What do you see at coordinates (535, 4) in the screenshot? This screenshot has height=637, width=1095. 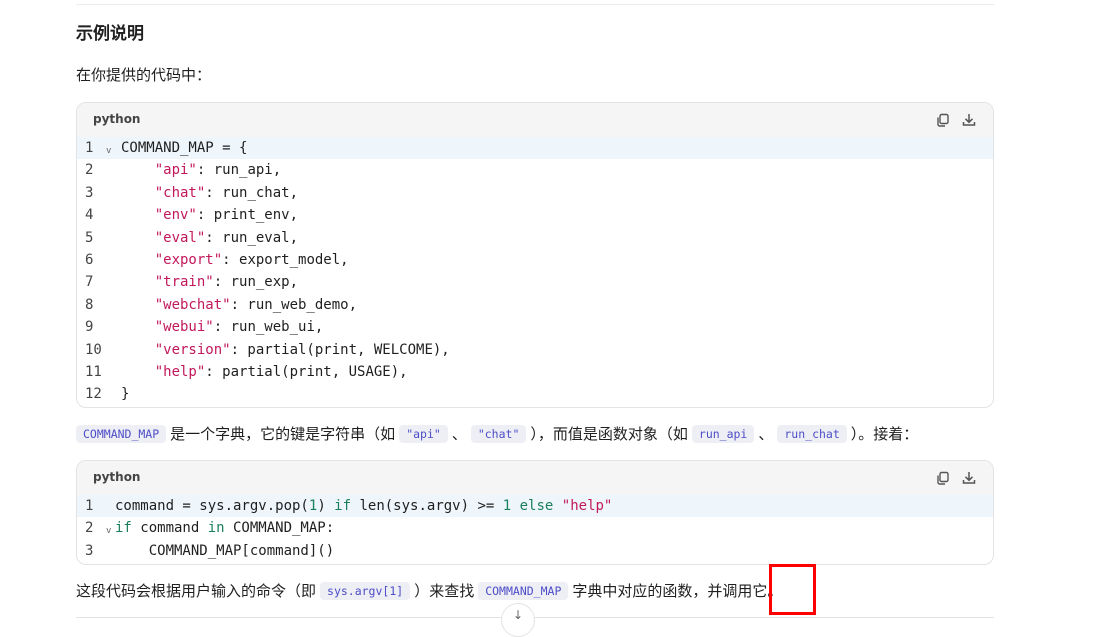 I see `top-divider` at bounding box center [535, 4].